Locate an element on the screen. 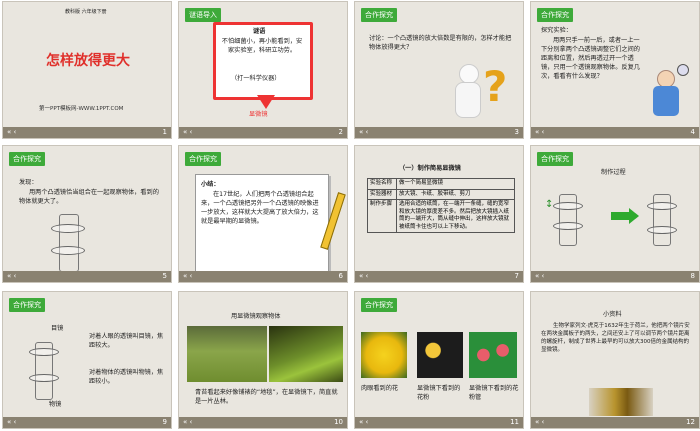 The width and height of the screenshot is (700, 431). lens-after-upper is located at coordinates (662, 206).